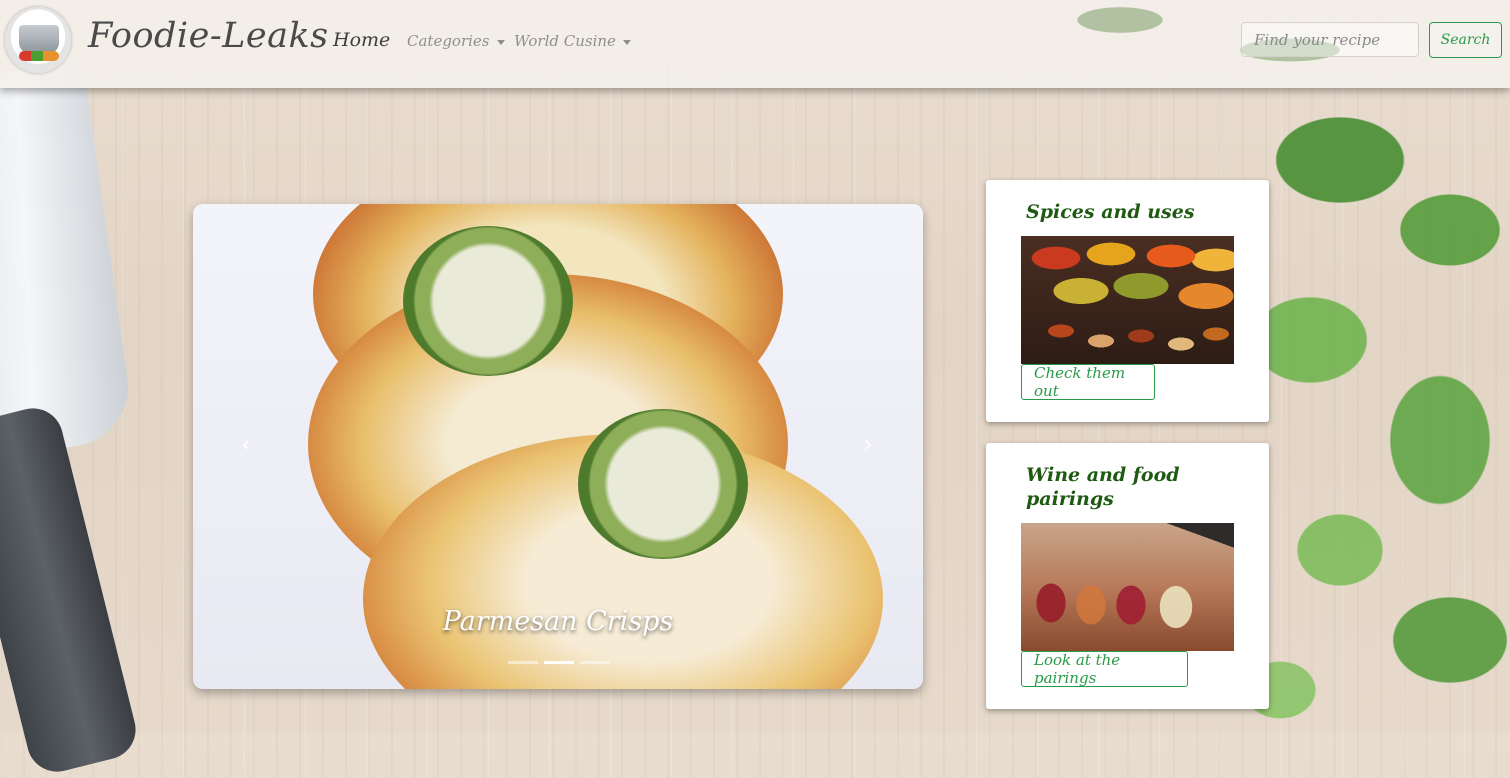 The height and width of the screenshot is (778, 1510). Describe the element at coordinates (565, 41) in the screenshot. I see `nav-world-cuisine-label: World Cusine` at that location.